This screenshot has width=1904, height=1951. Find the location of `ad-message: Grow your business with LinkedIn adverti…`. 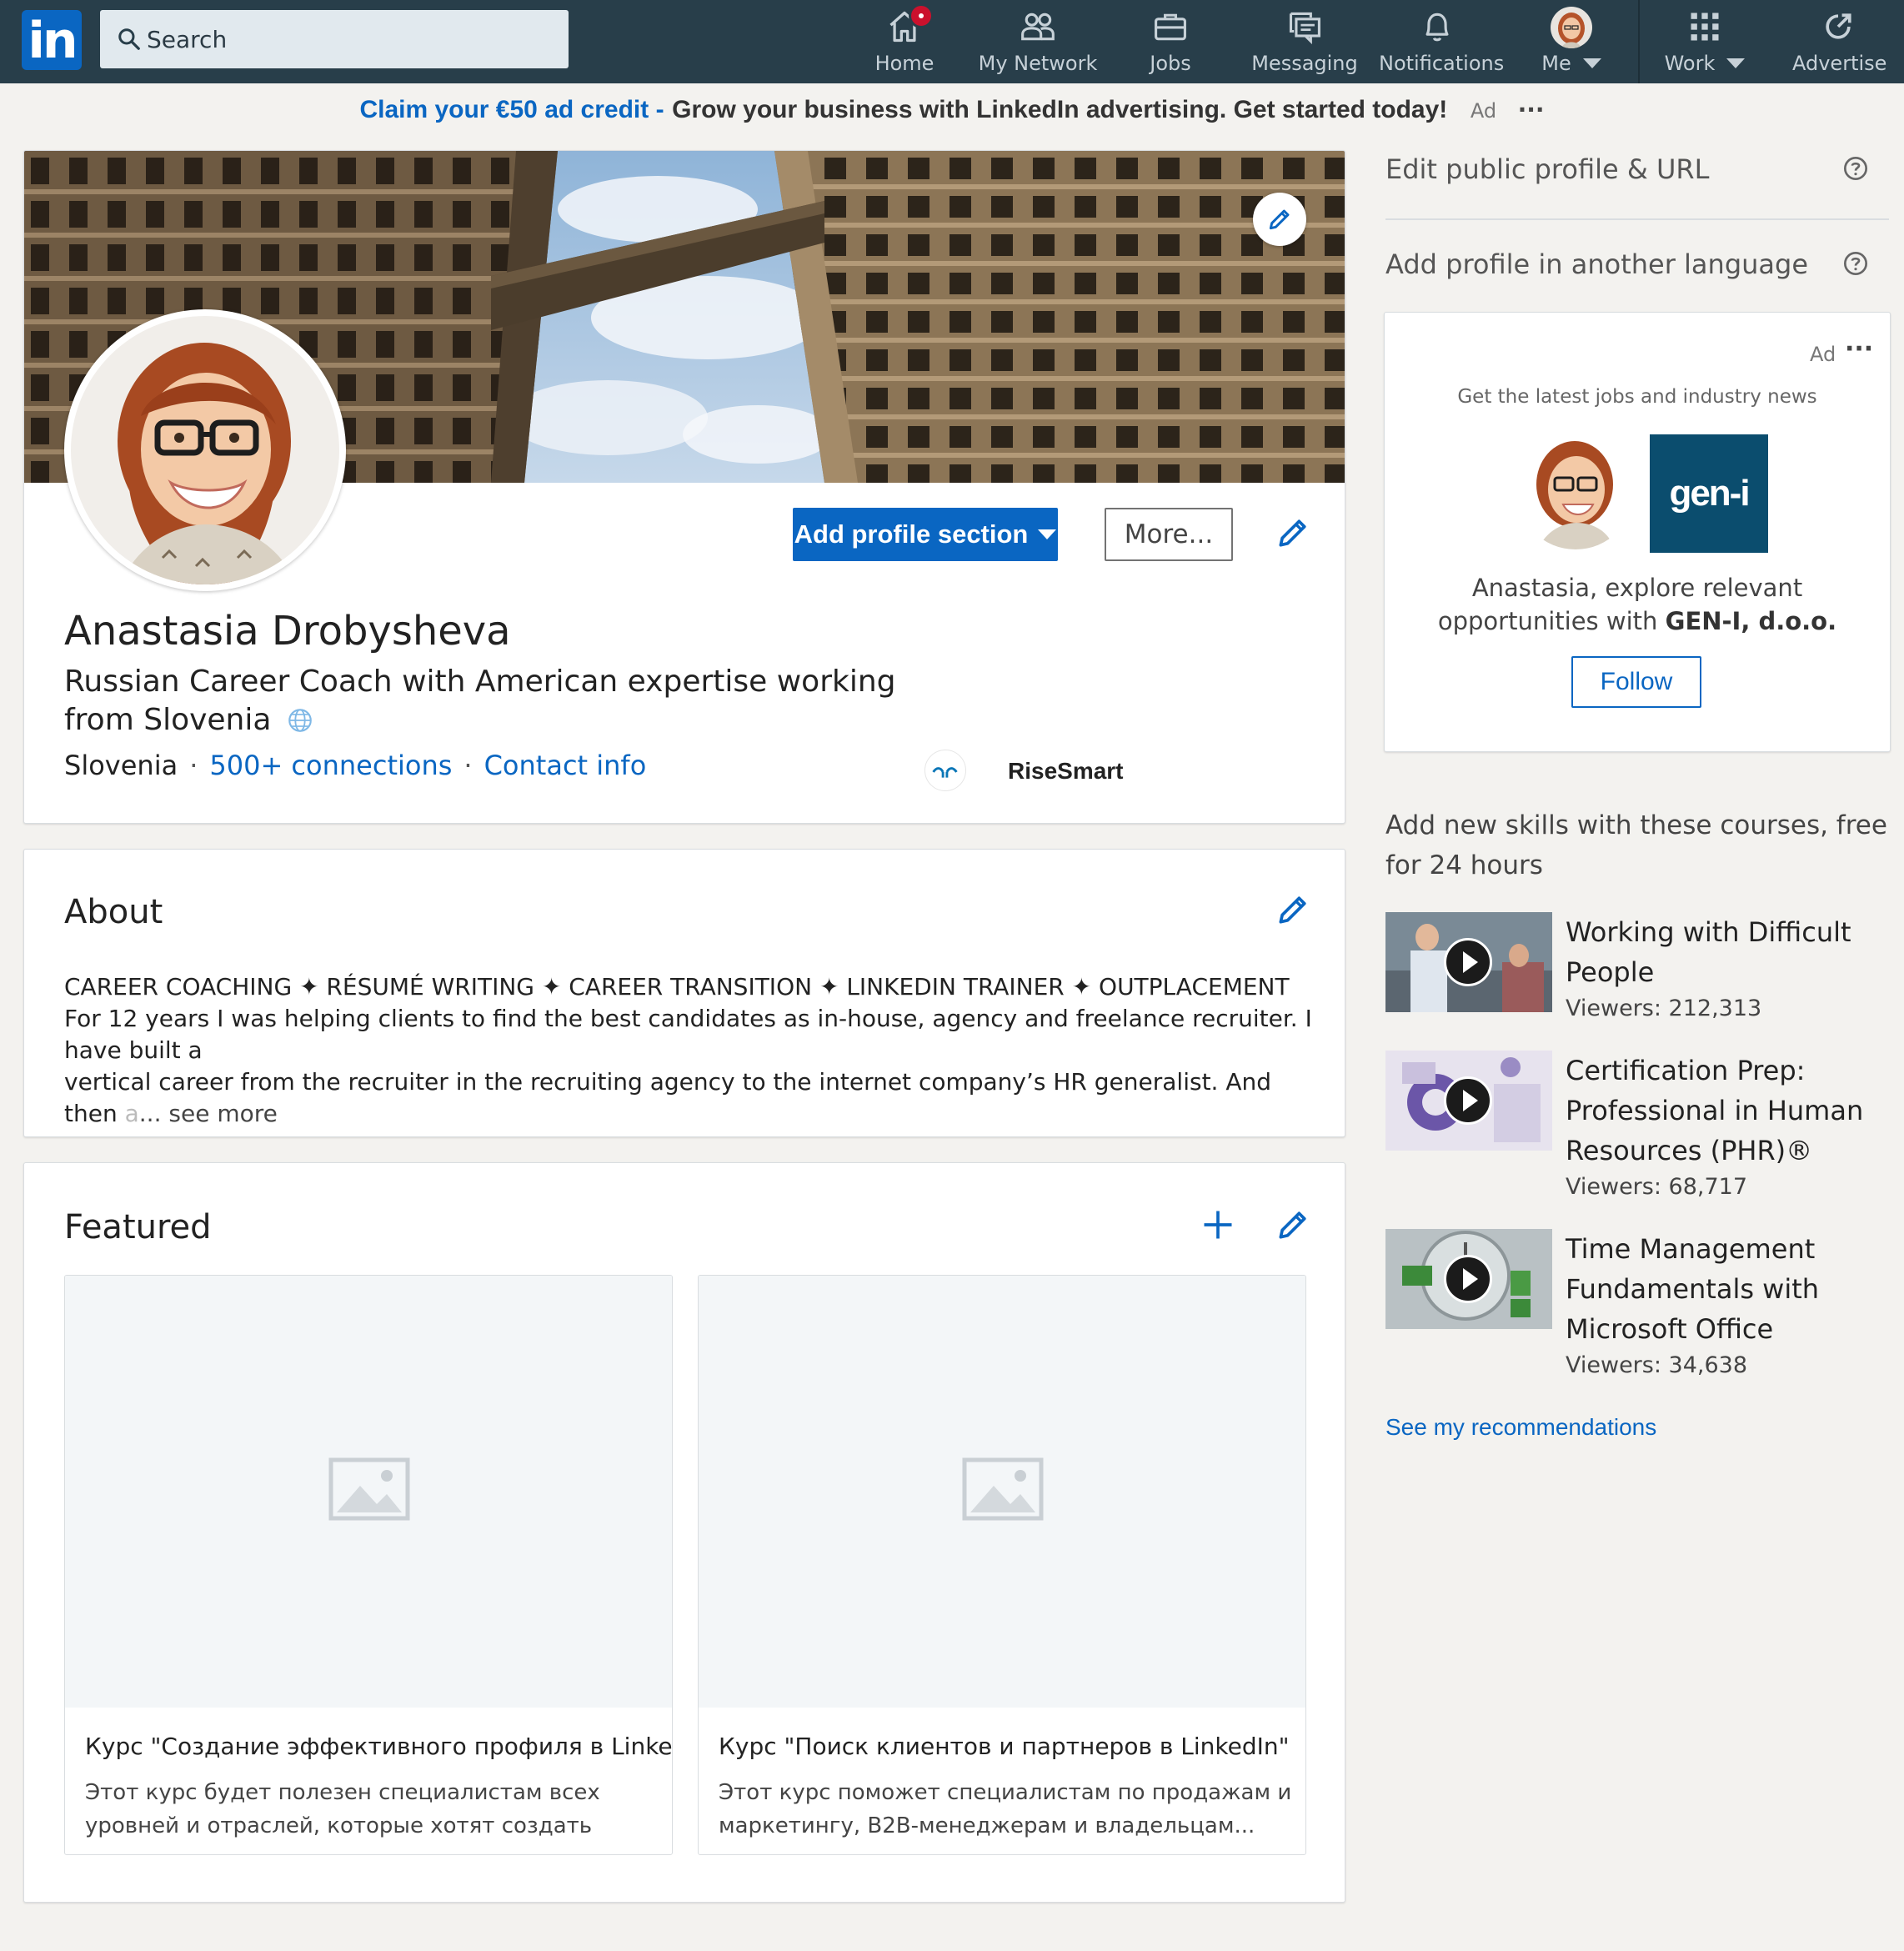

ad-message: Grow your business with LinkedIn adverti… is located at coordinates (1059, 109).